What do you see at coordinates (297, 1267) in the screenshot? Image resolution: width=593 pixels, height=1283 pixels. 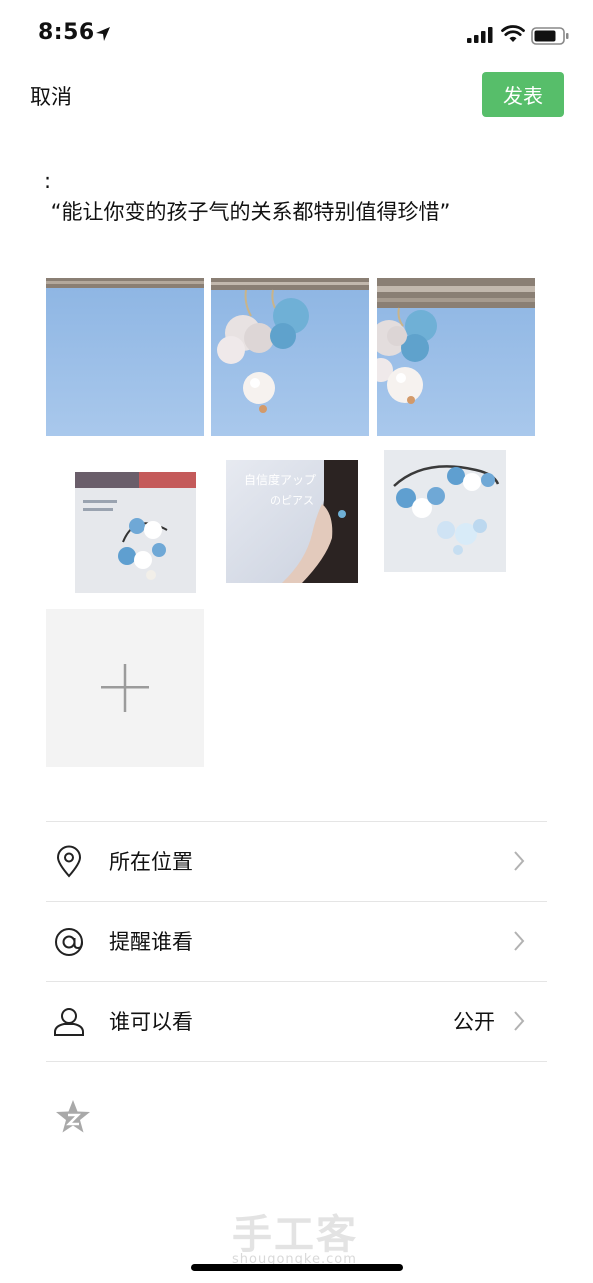 I see `home-indicator` at bounding box center [297, 1267].